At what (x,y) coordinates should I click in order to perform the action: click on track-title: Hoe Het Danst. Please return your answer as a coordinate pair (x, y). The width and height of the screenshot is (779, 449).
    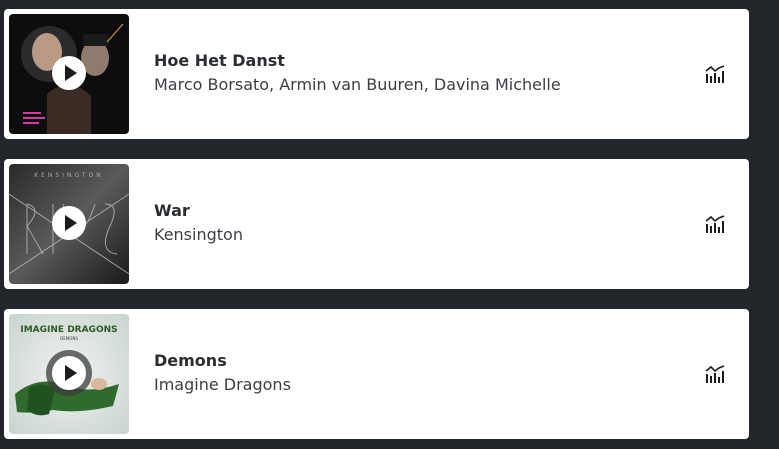
    Looking at the image, I should click on (219, 60).